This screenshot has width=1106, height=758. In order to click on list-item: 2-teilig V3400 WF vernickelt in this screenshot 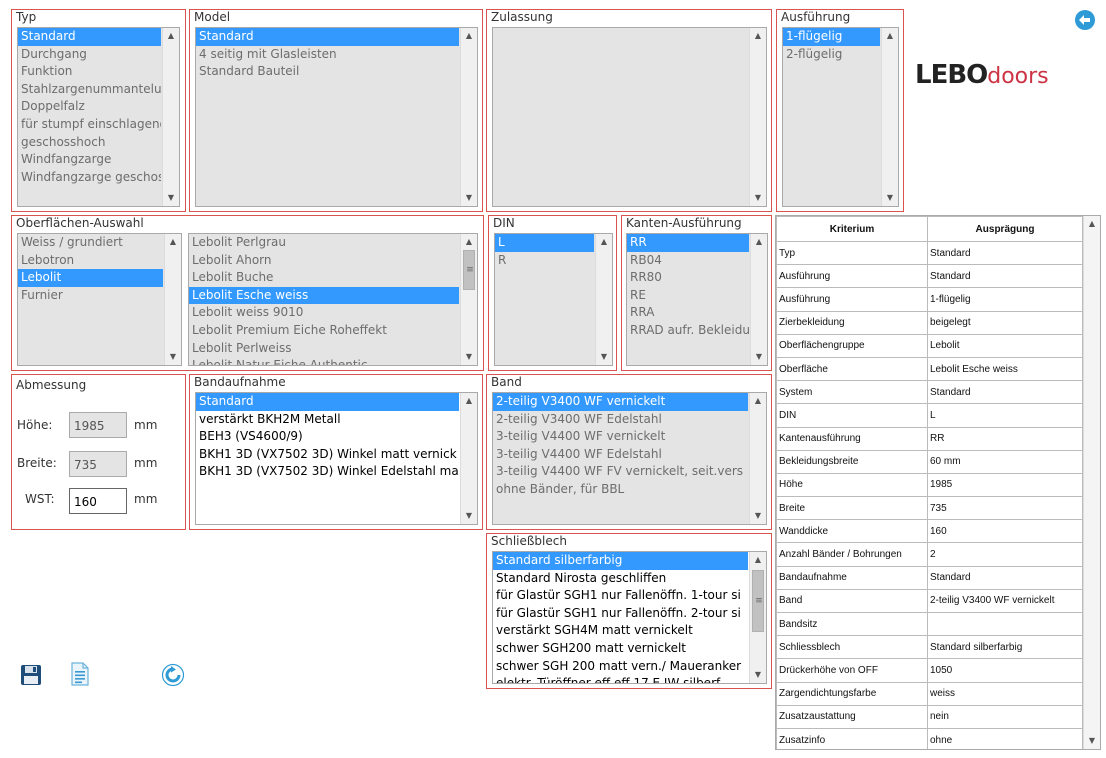, I will do `click(620, 402)`.